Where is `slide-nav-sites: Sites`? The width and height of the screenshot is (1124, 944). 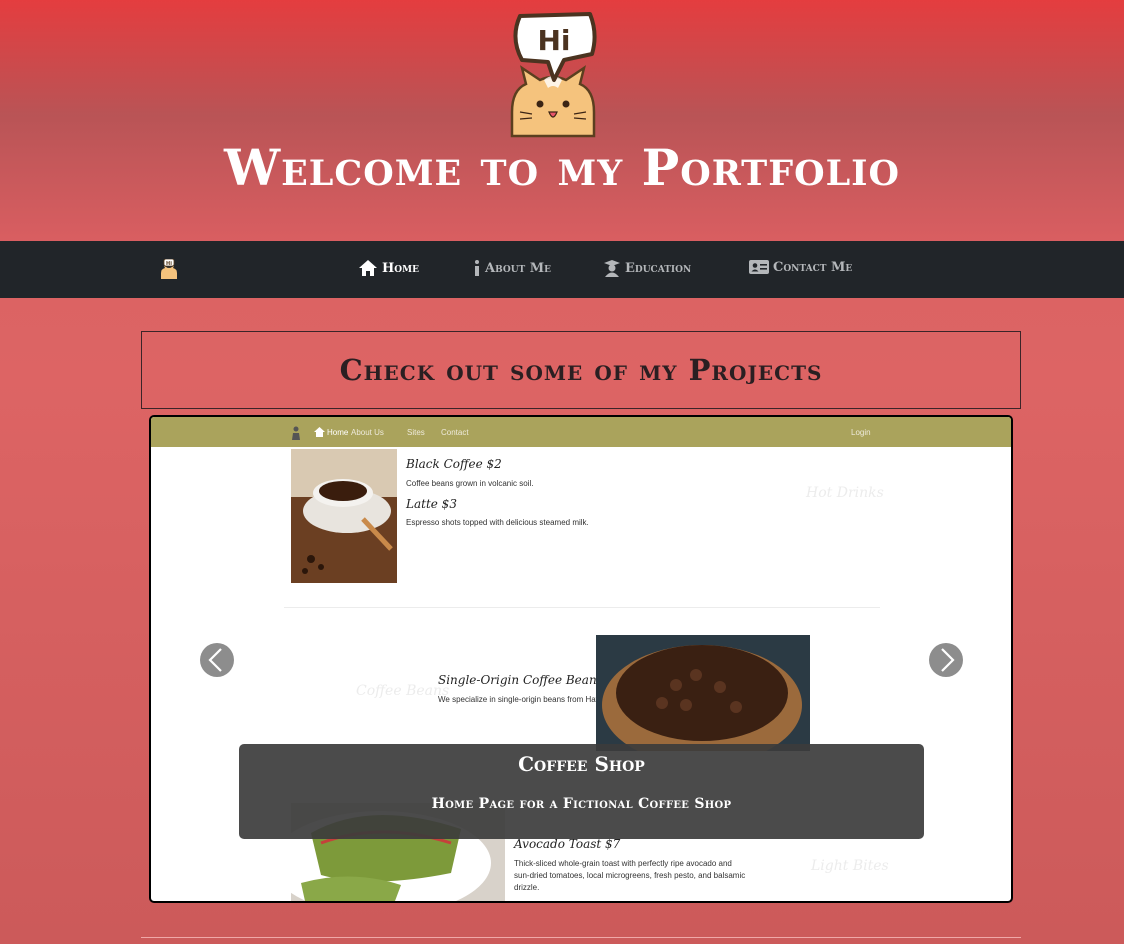
slide-nav-sites: Sites is located at coordinates (416, 432).